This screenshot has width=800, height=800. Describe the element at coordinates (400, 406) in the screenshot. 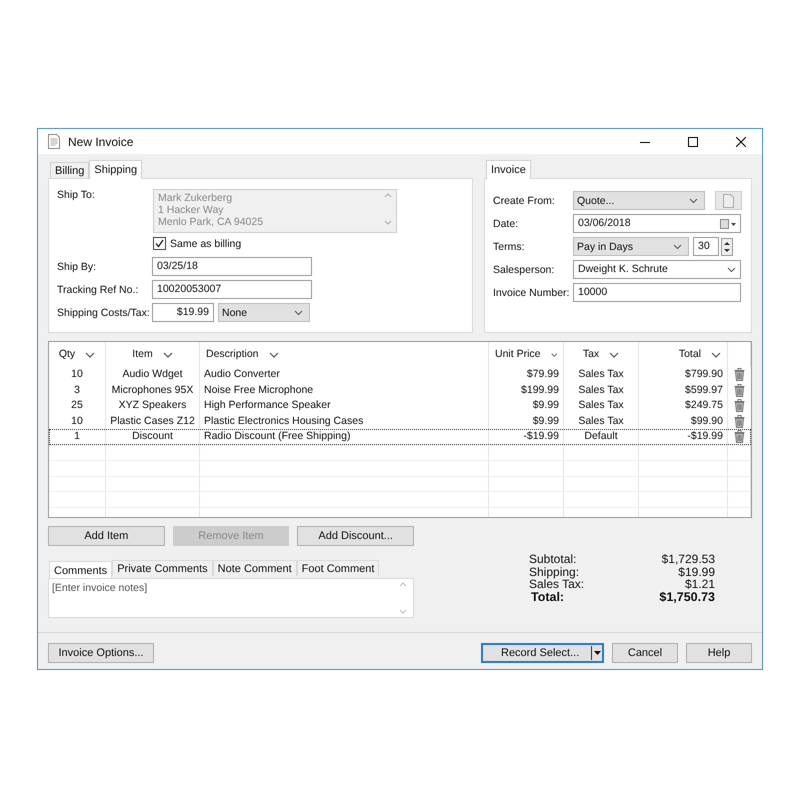

I see `table-row: 25 XYZ Speakers High Performance Speaker $9.99 Sales Tax $249.75` at that location.